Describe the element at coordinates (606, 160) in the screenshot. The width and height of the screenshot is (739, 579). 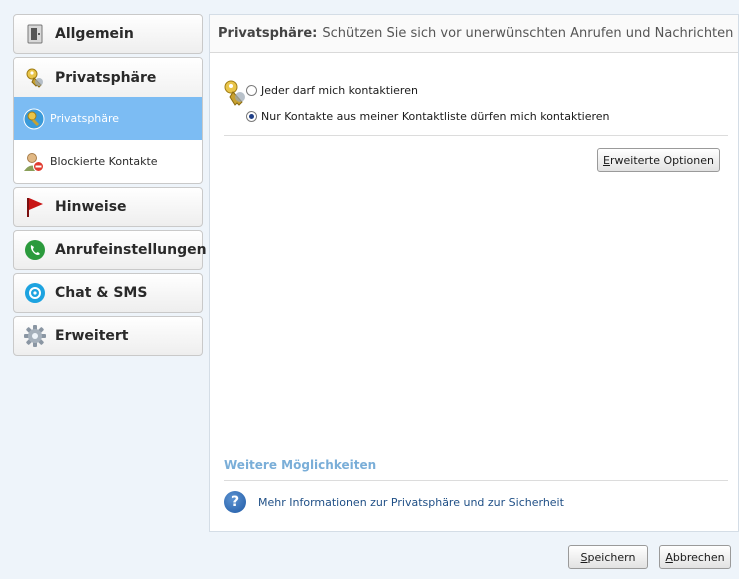
I see `access-key: E` at that location.